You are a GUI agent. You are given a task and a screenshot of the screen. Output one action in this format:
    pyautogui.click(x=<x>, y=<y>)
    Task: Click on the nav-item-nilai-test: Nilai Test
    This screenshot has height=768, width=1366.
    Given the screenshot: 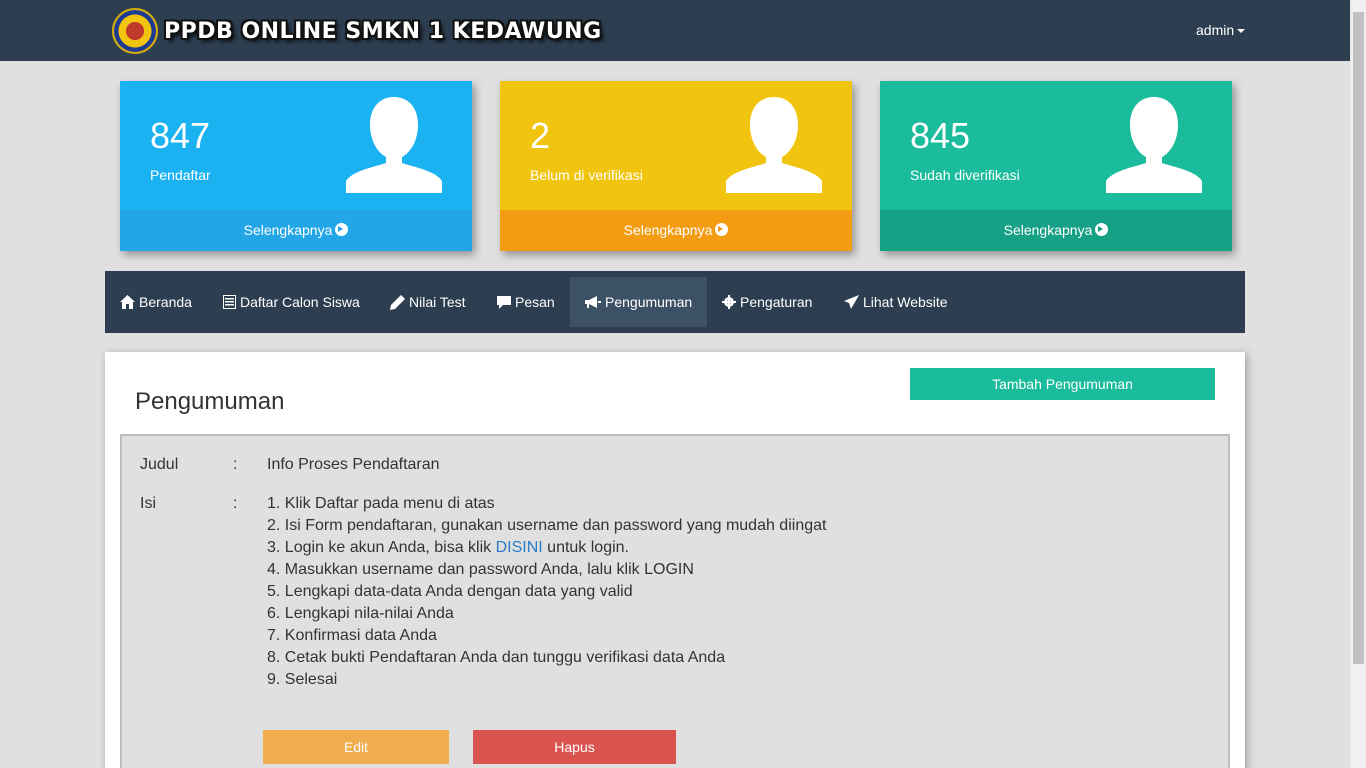 What is the action you would take?
    pyautogui.click(x=428, y=302)
    